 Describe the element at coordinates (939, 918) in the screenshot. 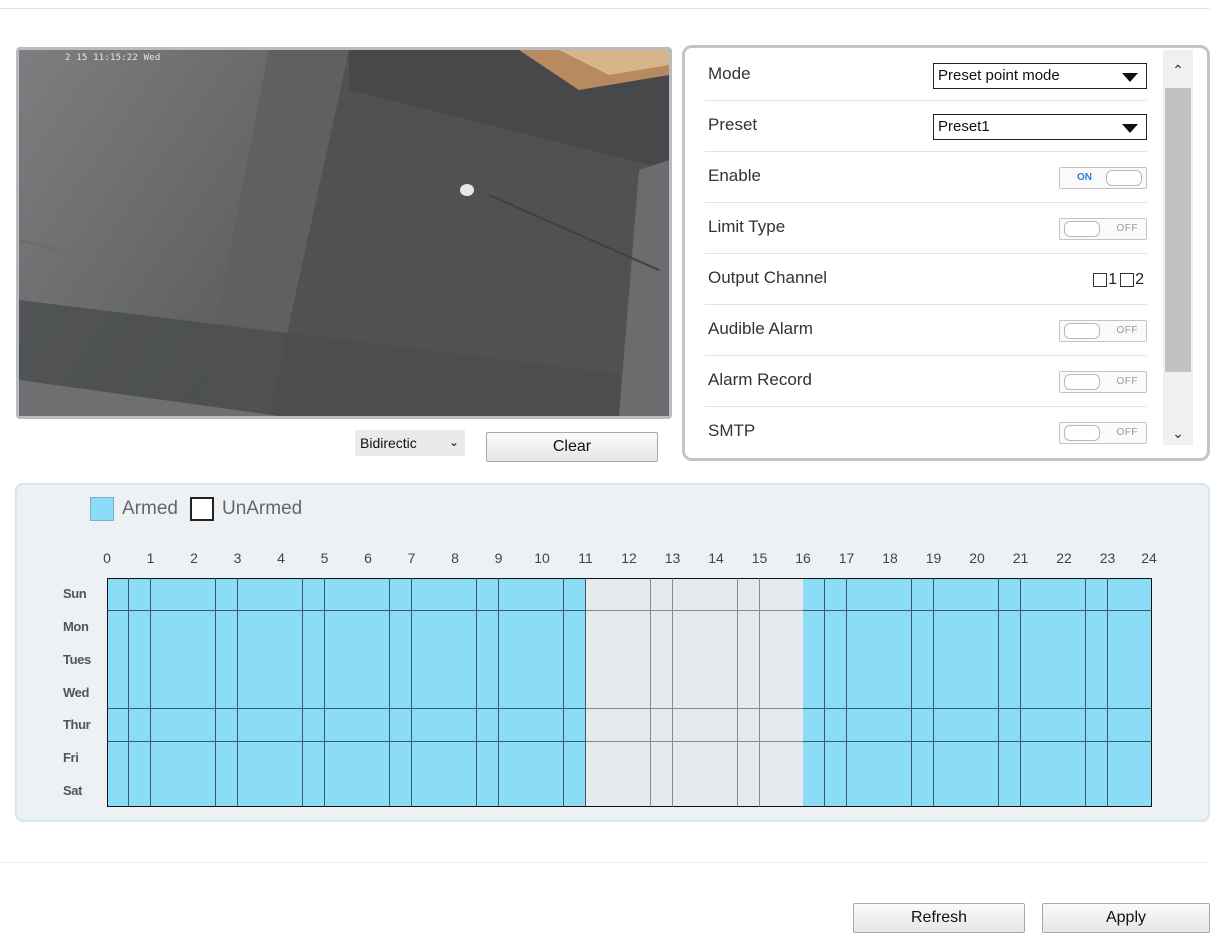

I see `refresh-button: Refresh` at that location.